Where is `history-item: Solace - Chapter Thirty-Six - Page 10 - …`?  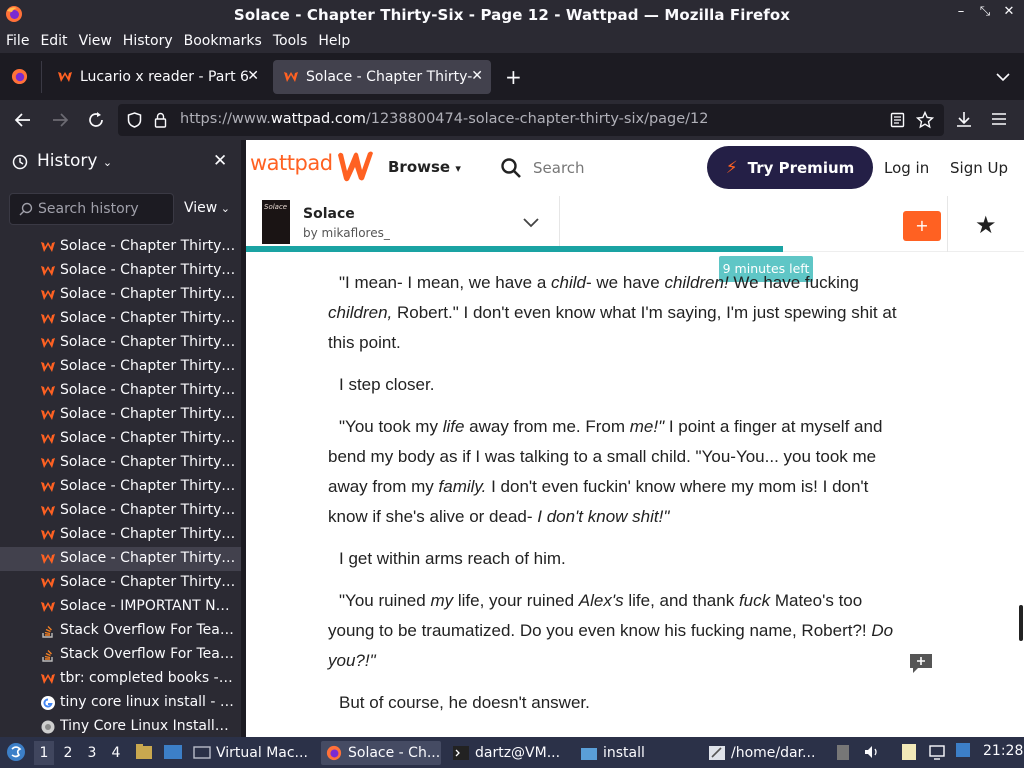 history-item: Solace - Chapter Thirty-Six - Page 10 - … is located at coordinates (120, 295).